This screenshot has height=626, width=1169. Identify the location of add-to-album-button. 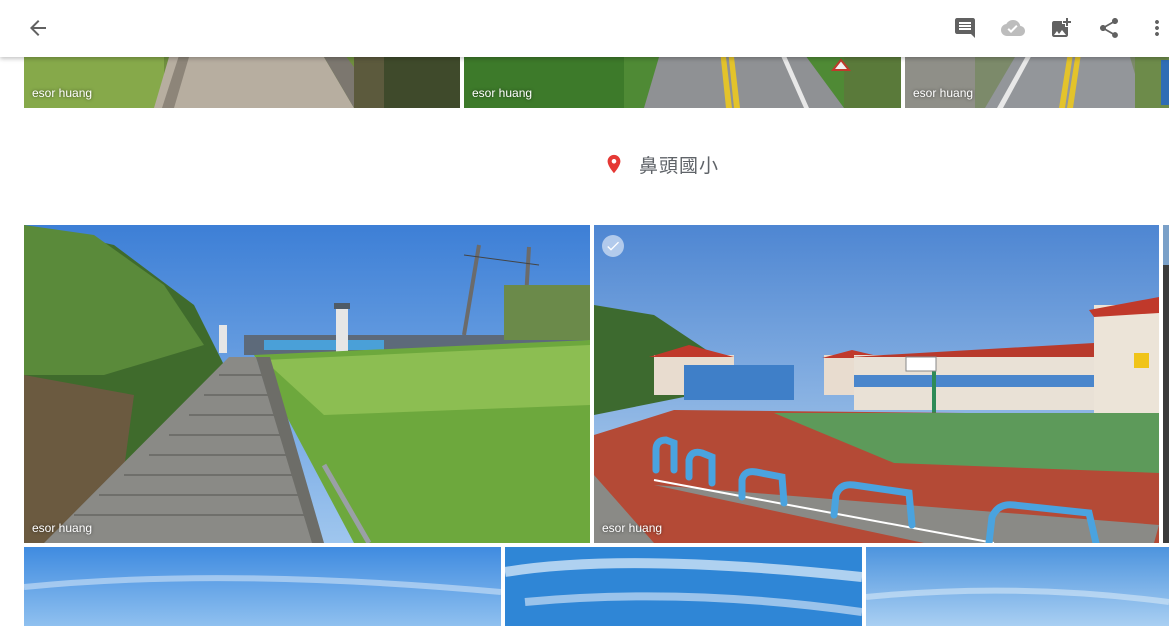
(1061, 28).